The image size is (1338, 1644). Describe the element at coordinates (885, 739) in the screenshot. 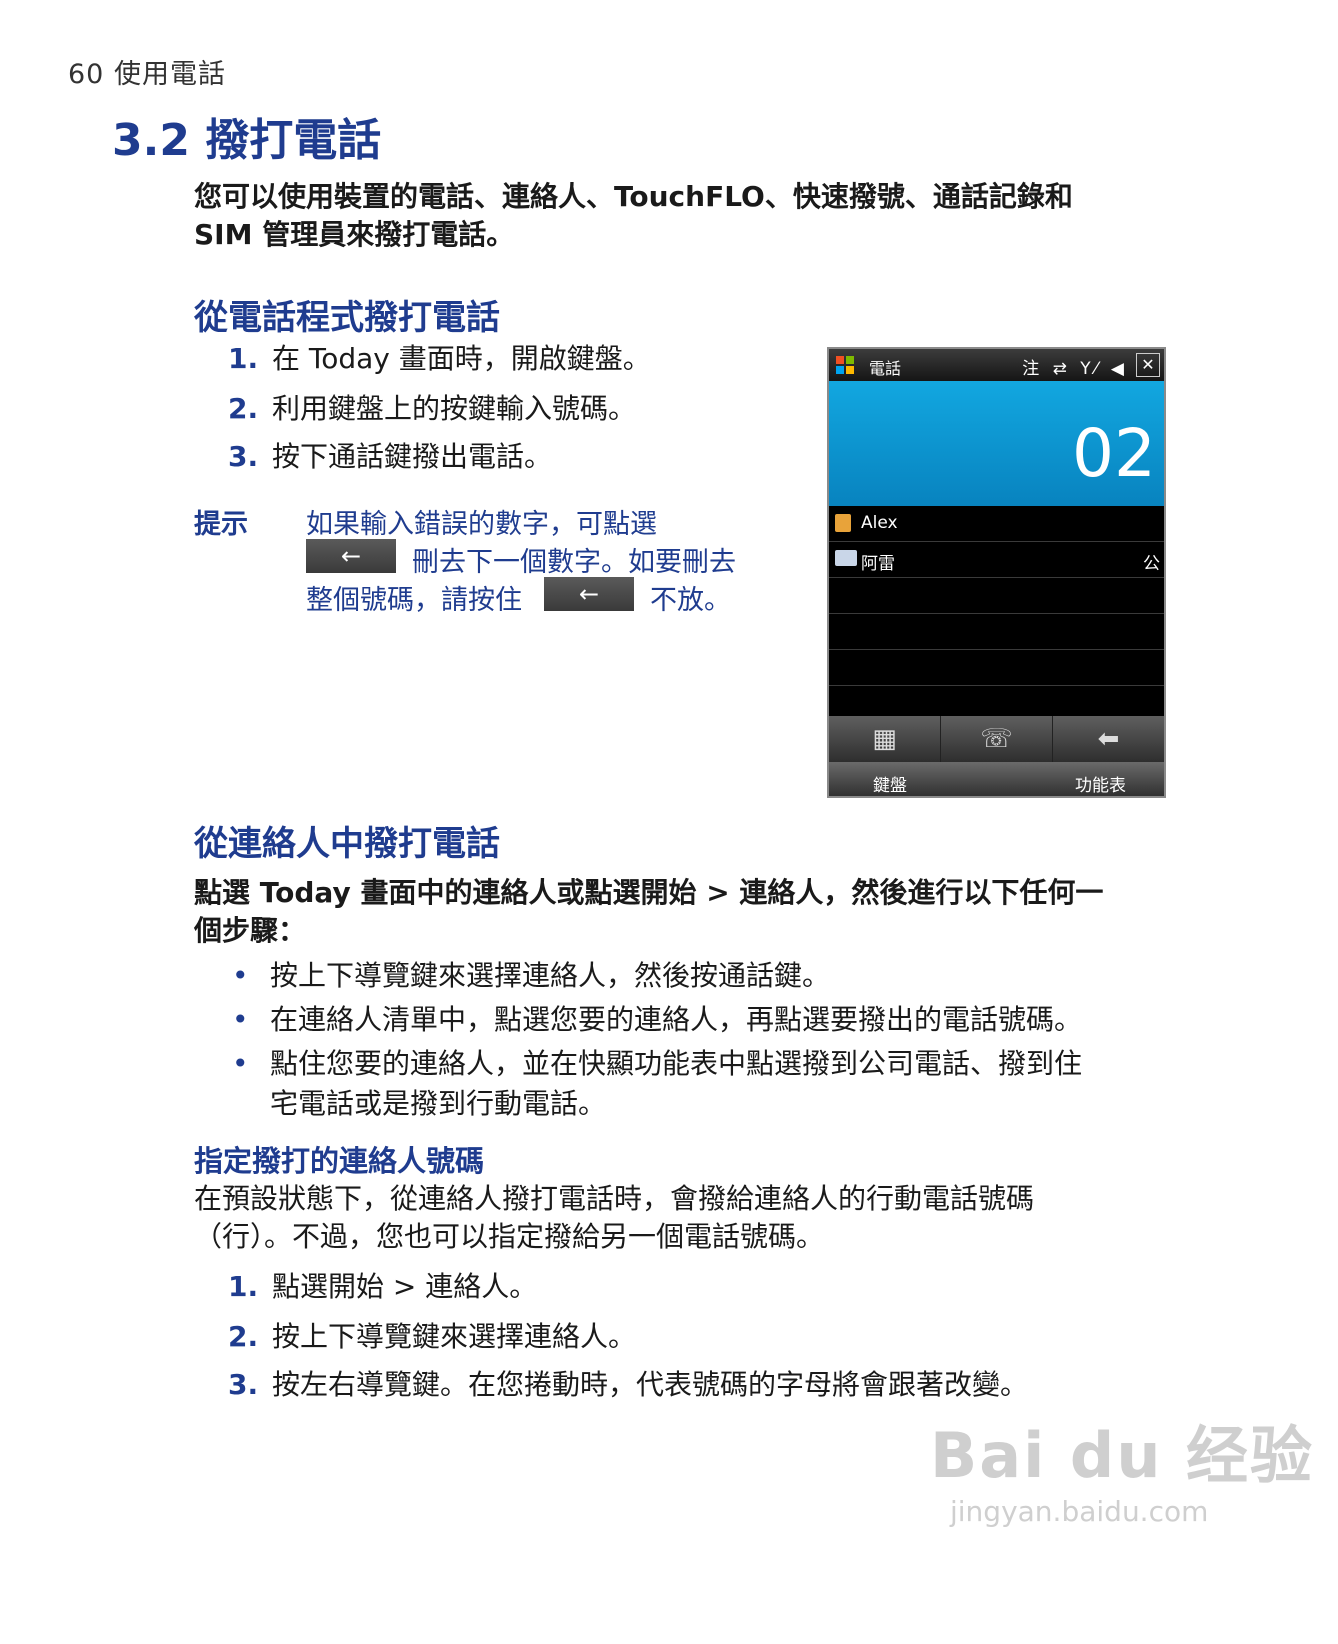

I see `keypad-icon: ▦` at that location.